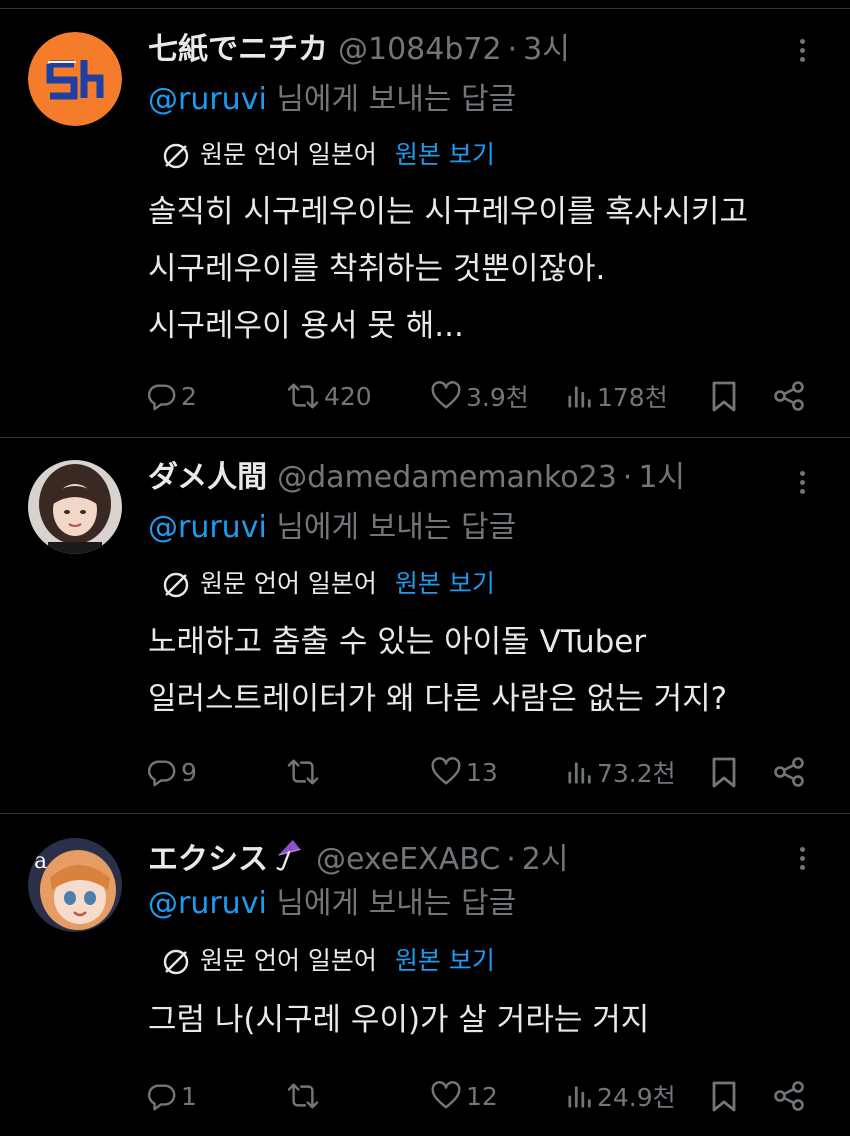 The image size is (850, 1136). I want to click on like-button: 13, so click(464, 772).